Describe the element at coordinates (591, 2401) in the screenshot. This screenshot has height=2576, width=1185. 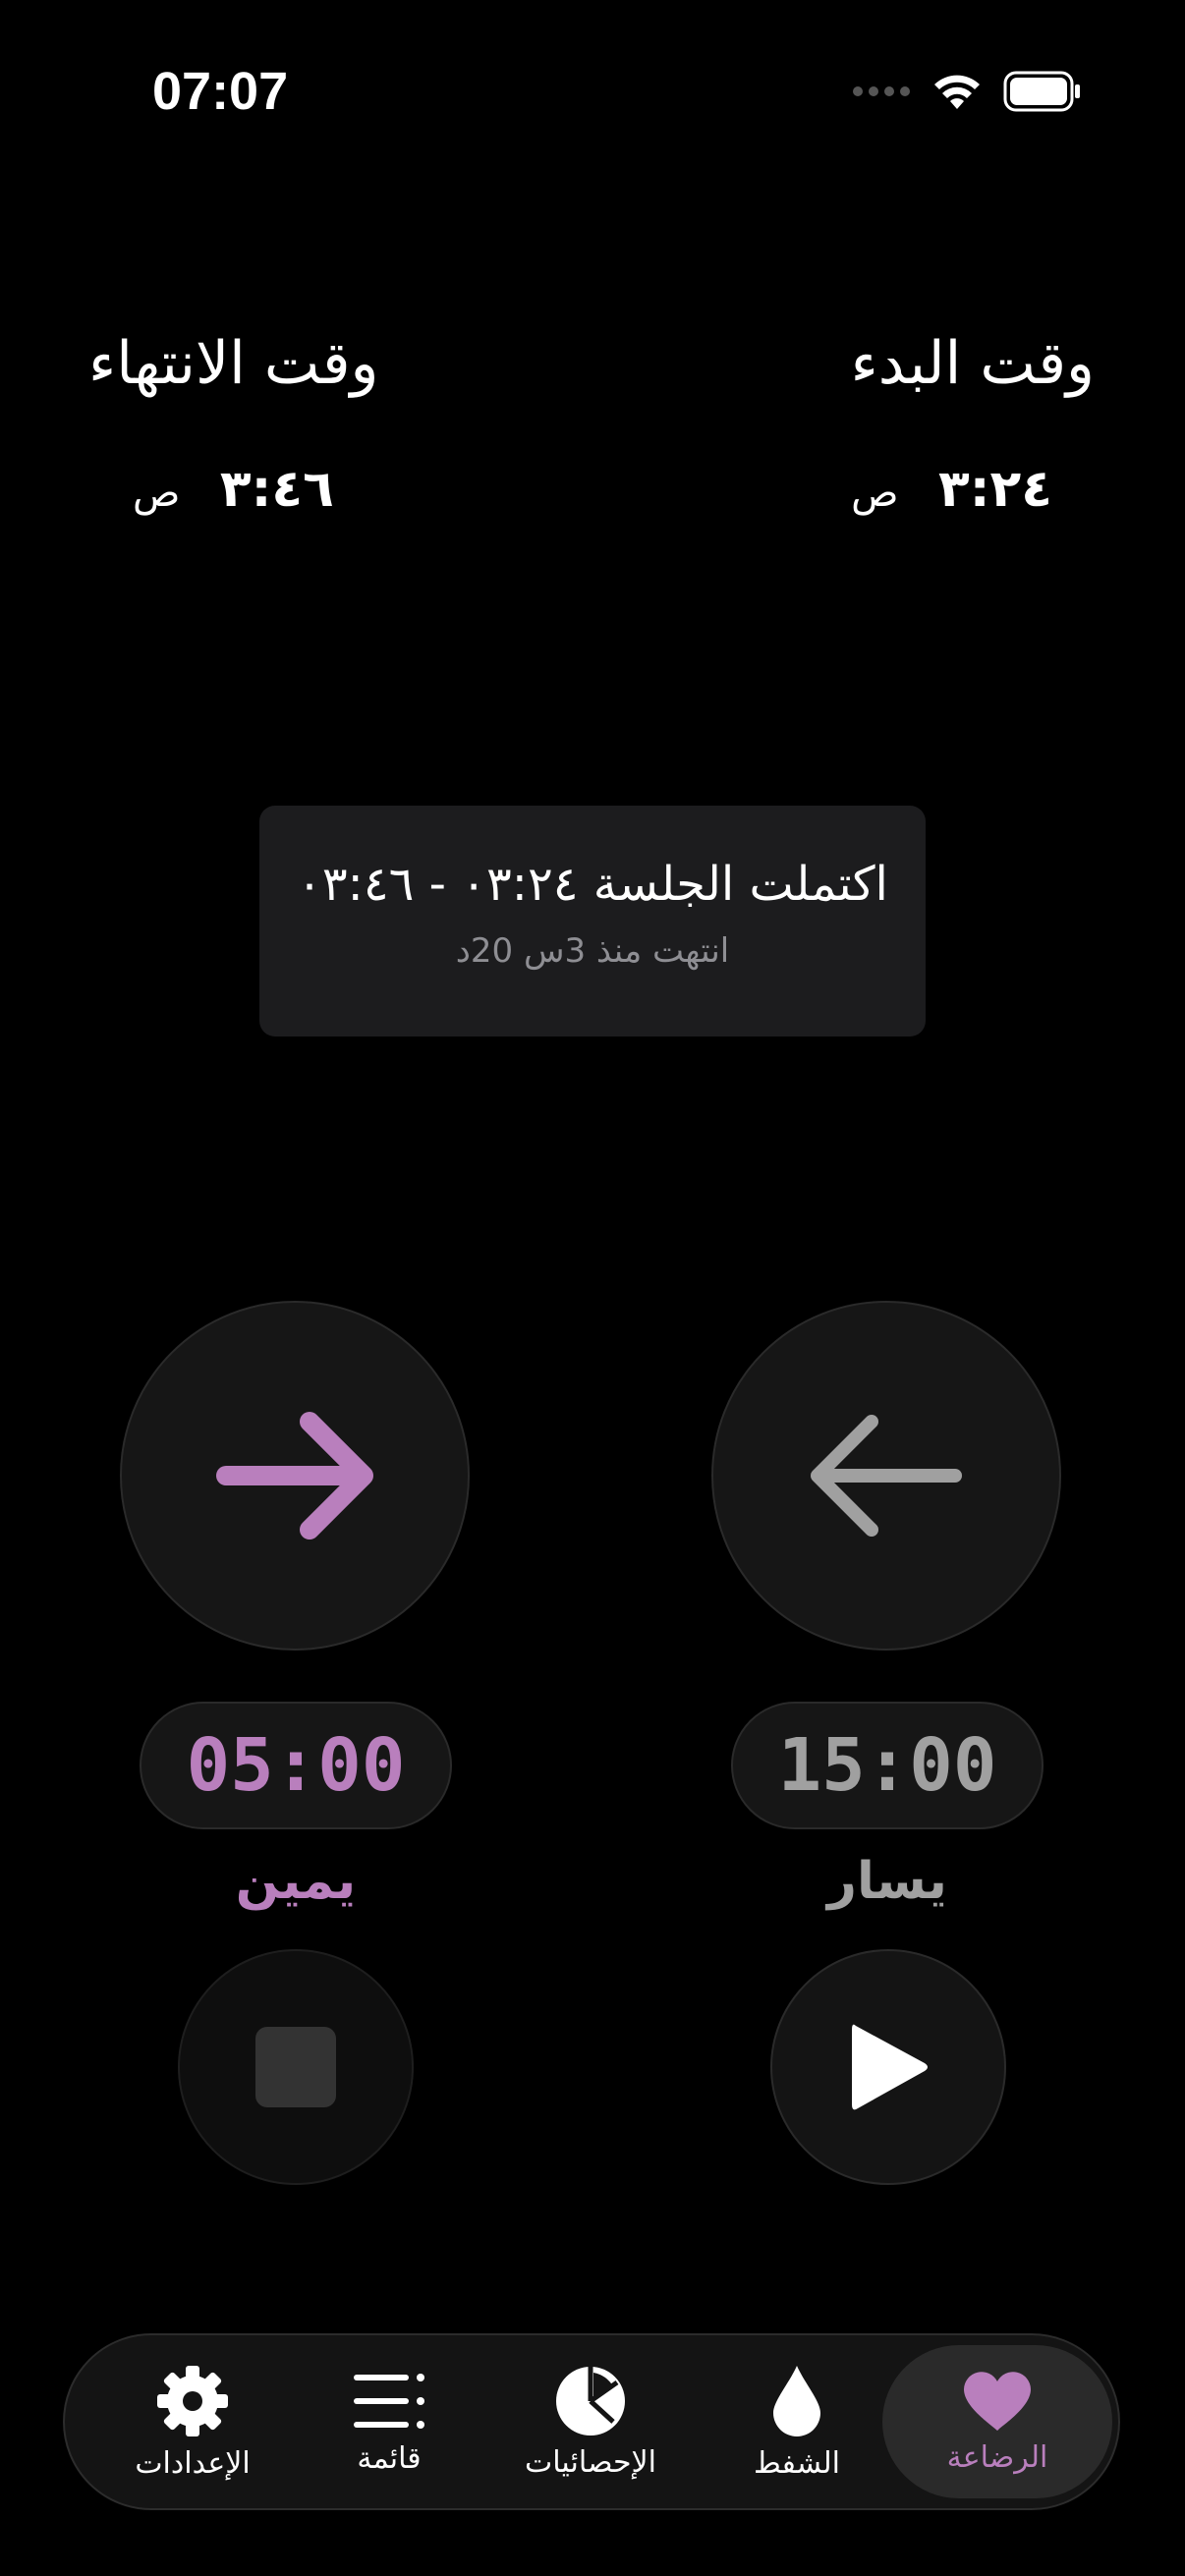
I see `pie-chart-icon` at that location.